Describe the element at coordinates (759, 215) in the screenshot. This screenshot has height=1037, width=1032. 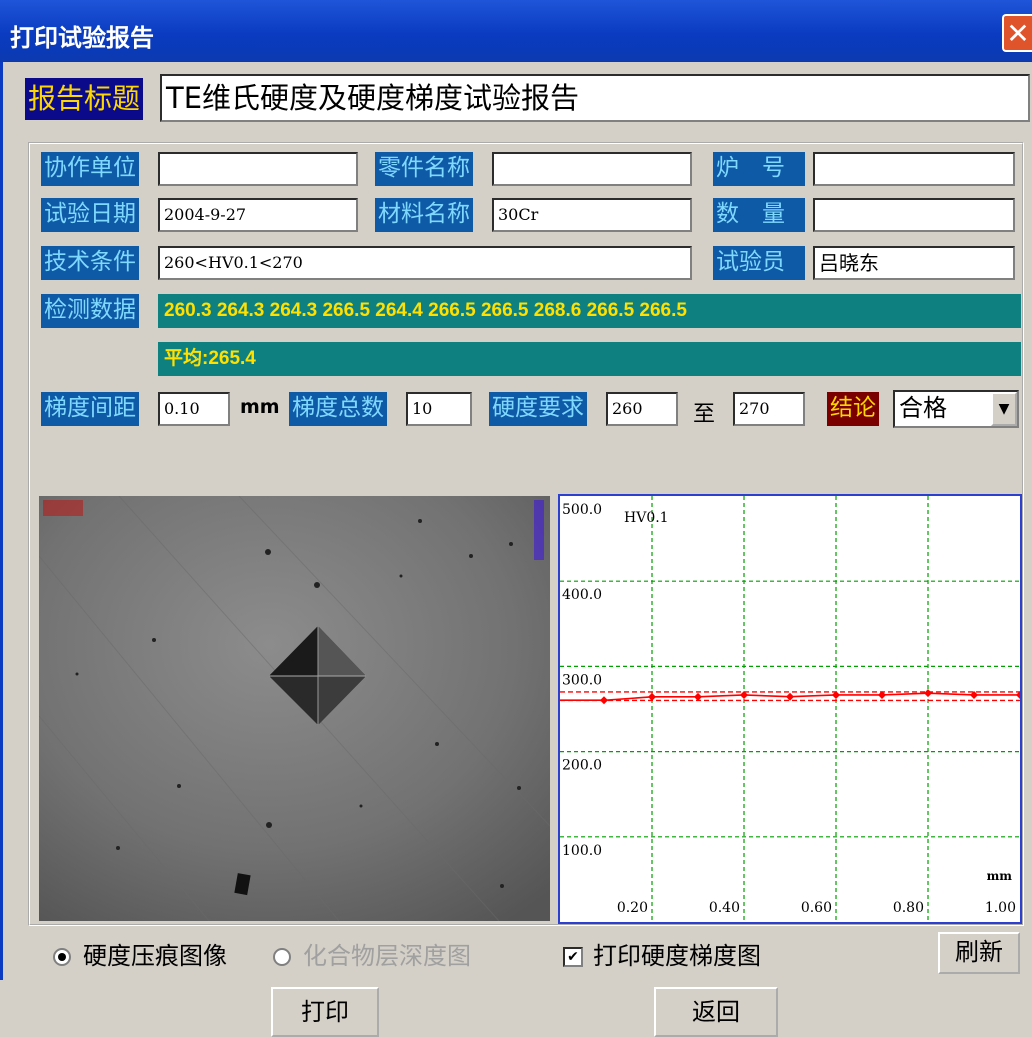
I see `quantity-label: 数 量` at that location.